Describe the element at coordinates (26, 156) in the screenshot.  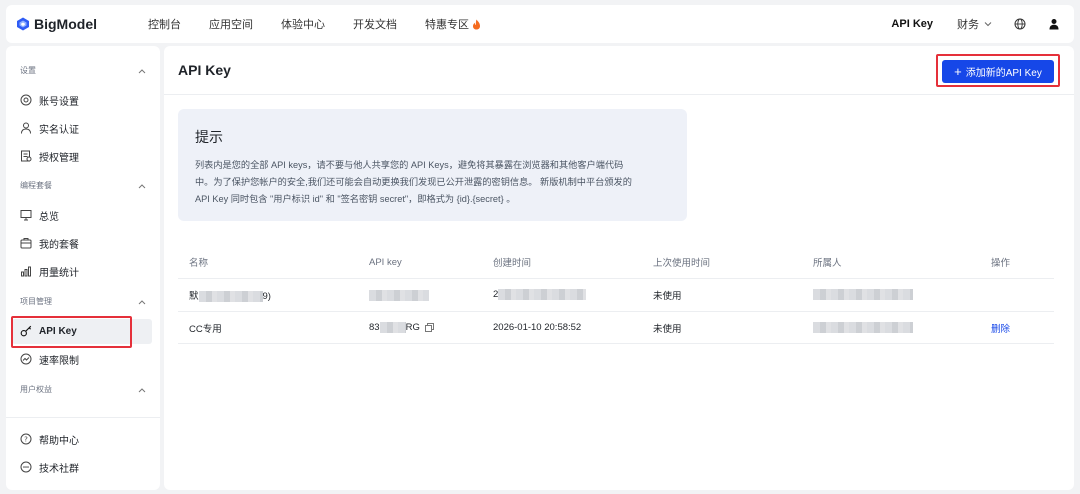
I see `authorization-icon` at that location.